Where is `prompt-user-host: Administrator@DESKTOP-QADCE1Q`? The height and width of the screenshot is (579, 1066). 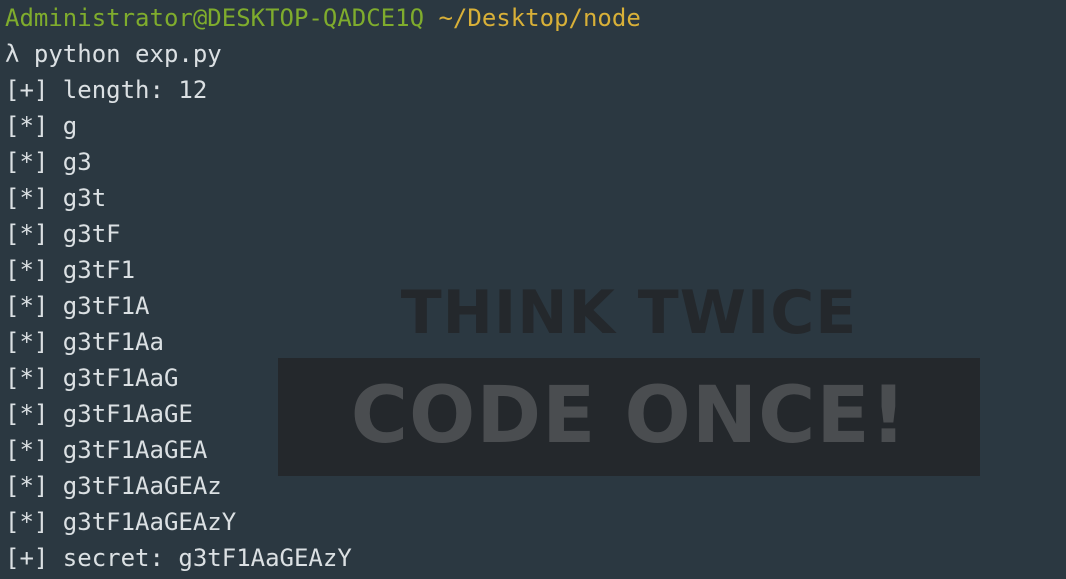
prompt-user-host: Administrator@DESKTOP-QADCE1Q is located at coordinates (215, 18).